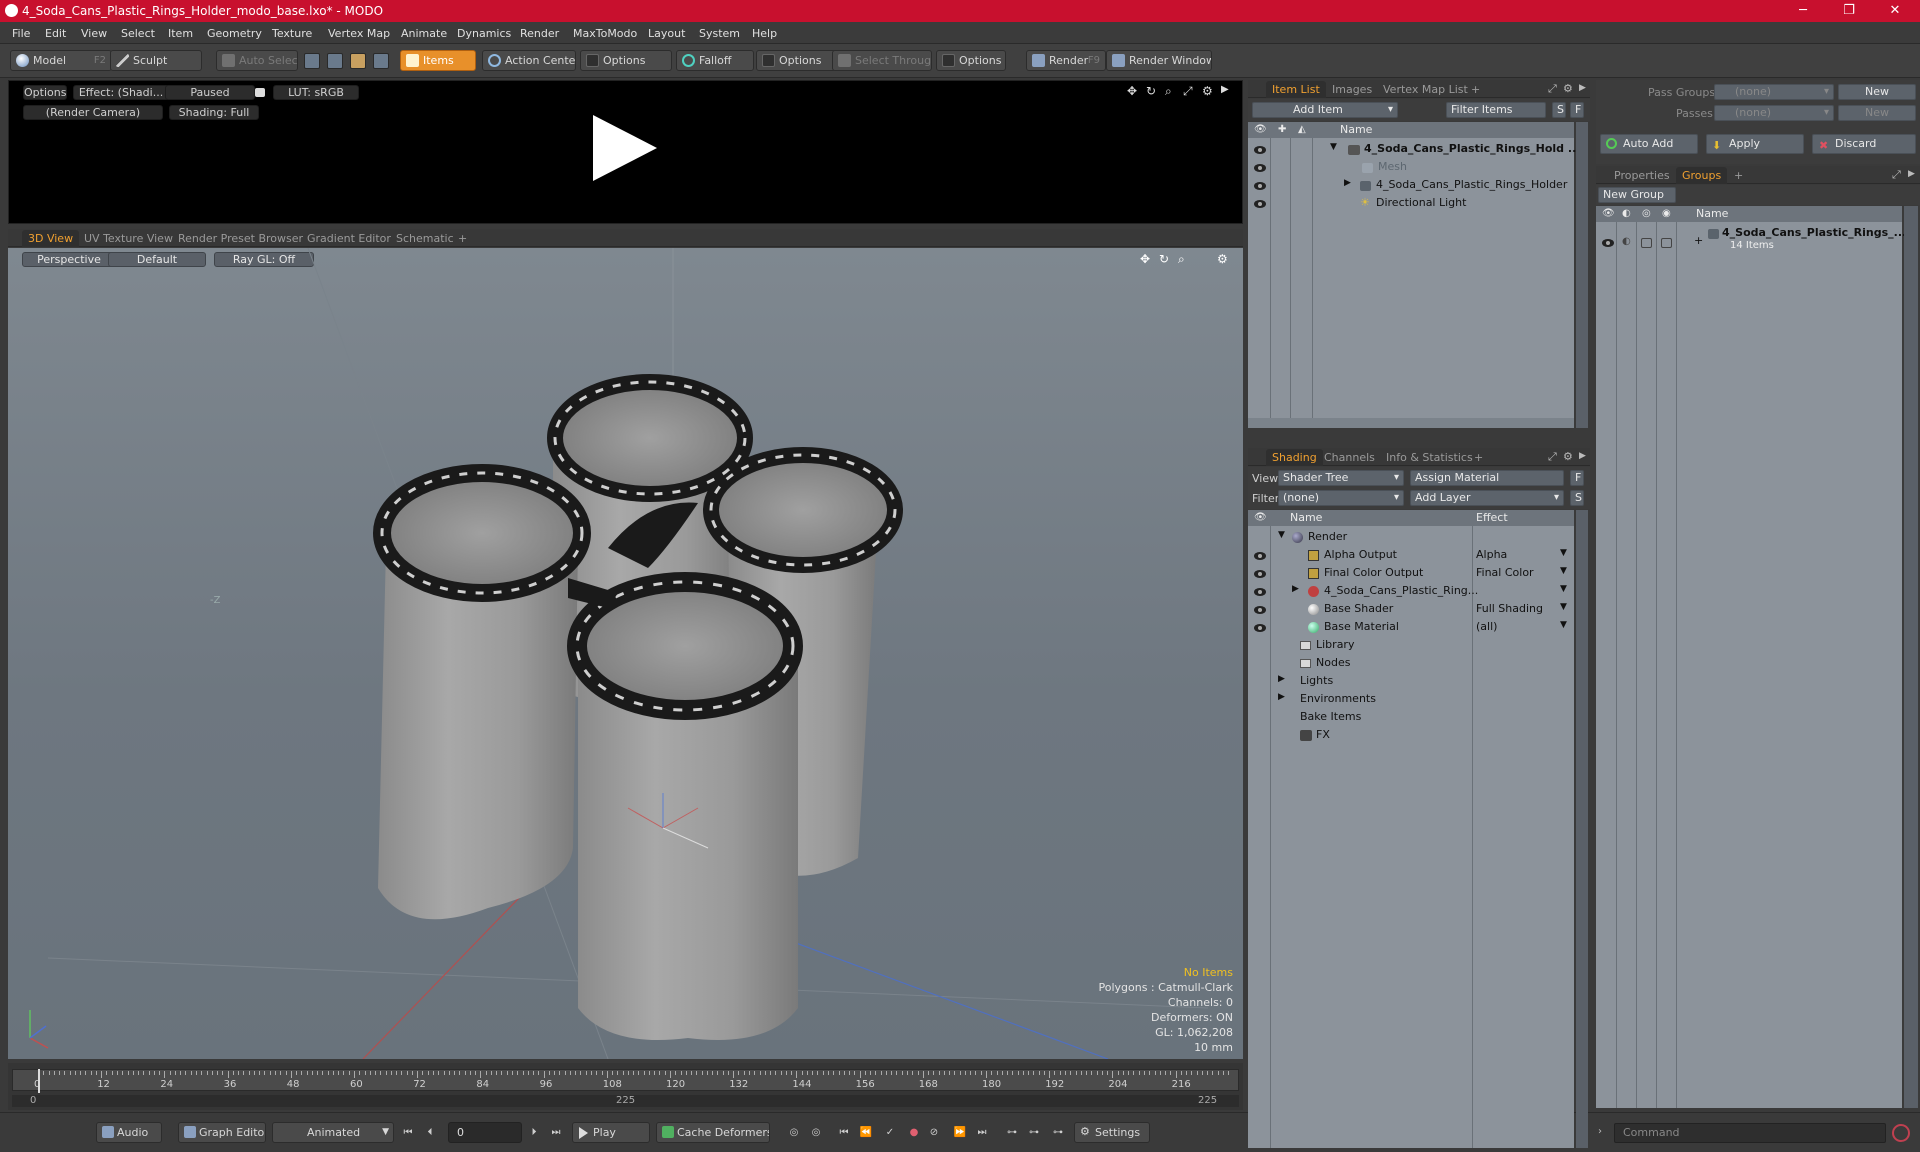 This screenshot has height=1152, width=1920. Describe the element at coordinates (1803, 11) in the screenshot. I see `minimize-button: ─` at that location.